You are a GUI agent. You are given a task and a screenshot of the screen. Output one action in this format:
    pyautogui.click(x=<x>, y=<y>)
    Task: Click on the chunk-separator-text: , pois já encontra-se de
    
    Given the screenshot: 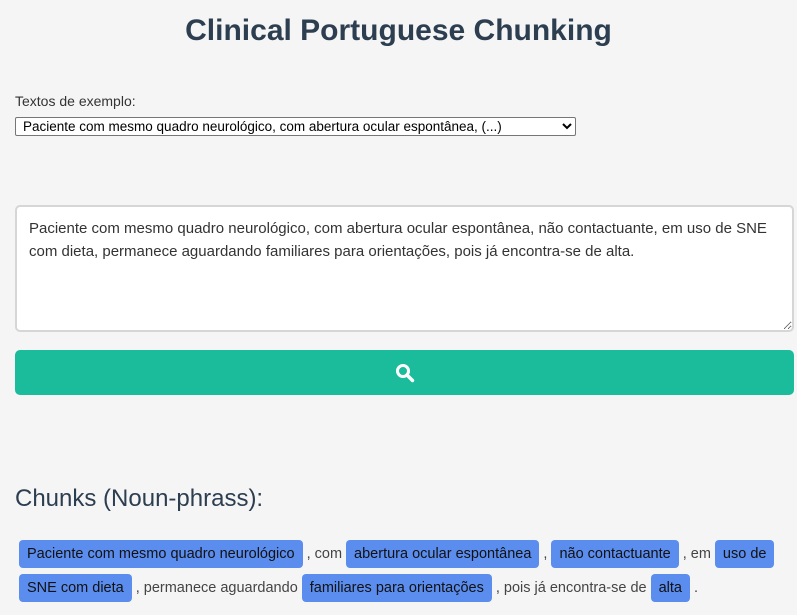 What is the action you would take?
    pyautogui.click(x=571, y=588)
    